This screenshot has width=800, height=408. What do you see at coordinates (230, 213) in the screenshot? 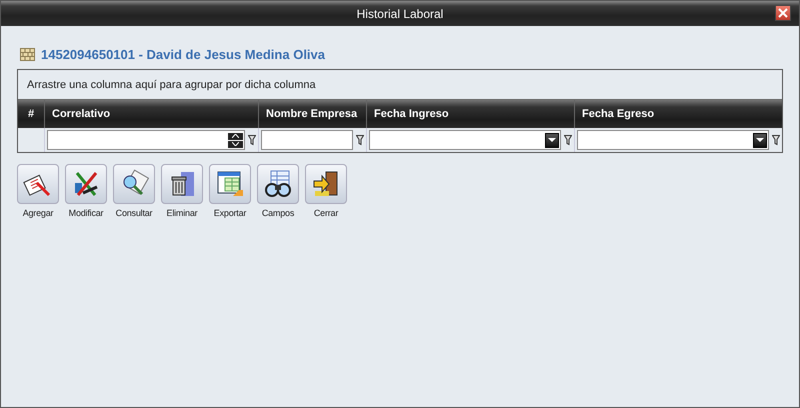
I see `toolbar-label: Exportar` at bounding box center [230, 213].